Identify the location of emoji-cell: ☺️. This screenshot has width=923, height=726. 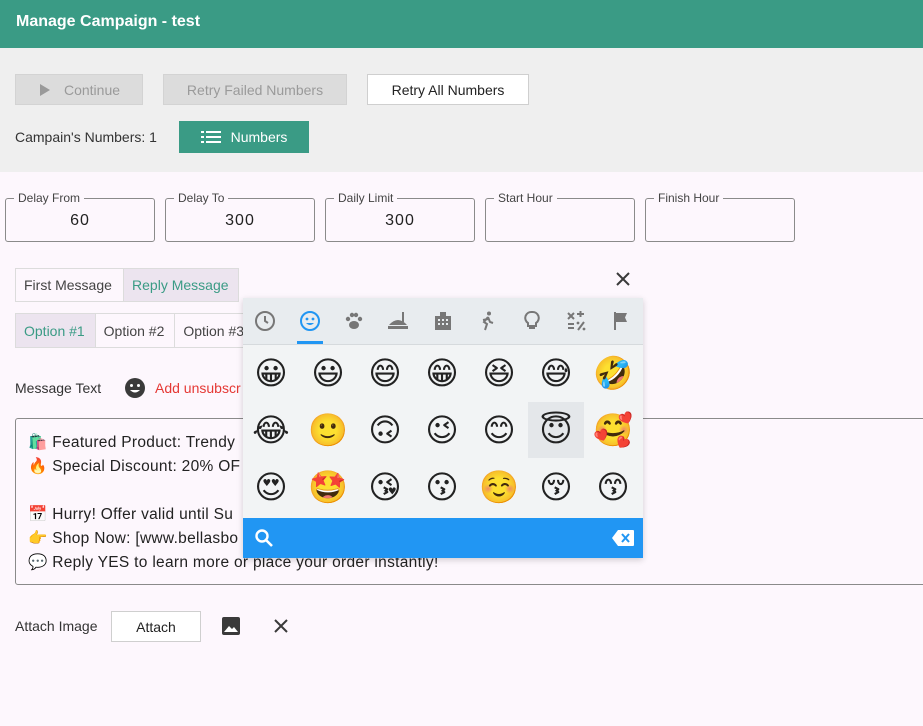
(499, 487).